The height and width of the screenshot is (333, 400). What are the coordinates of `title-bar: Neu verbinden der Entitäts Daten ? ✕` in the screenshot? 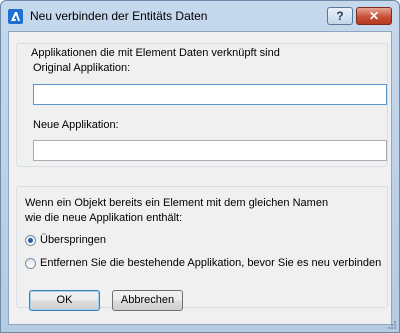 It's located at (200, 16).